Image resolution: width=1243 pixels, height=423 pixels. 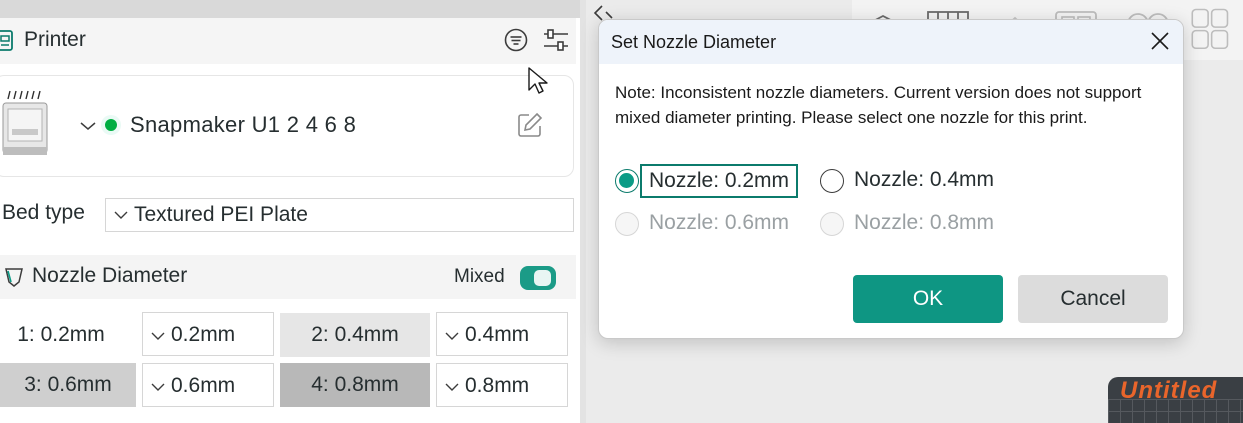 What do you see at coordinates (694, 42) in the screenshot?
I see `dialog-title: Set Nozzle Diameter` at bounding box center [694, 42].